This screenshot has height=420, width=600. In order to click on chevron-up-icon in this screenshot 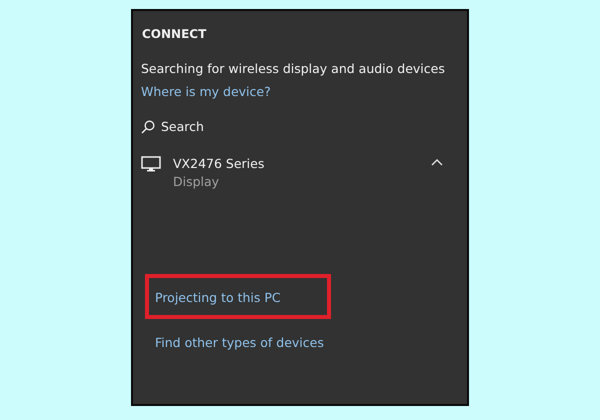, I will do `click(437, 162)`.